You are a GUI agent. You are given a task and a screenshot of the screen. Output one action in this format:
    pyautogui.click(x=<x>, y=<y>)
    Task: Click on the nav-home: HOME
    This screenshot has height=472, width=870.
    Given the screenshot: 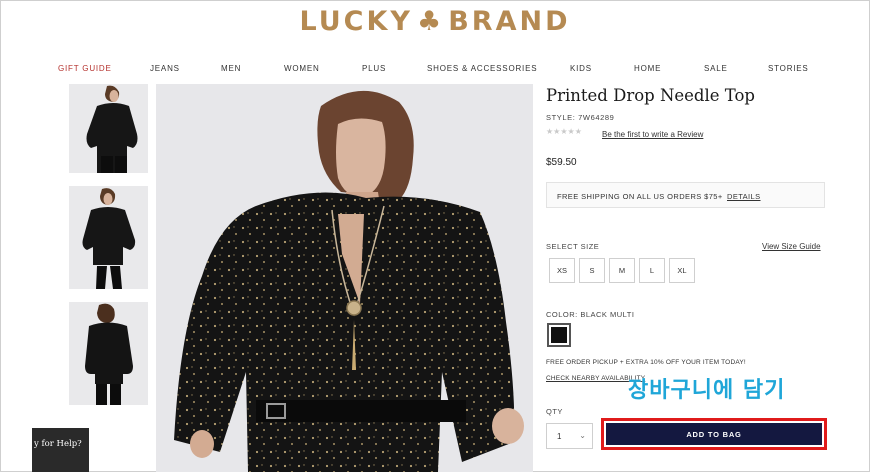 What is the action you would take?
    pyautogui.click(x=647, y=68)
    